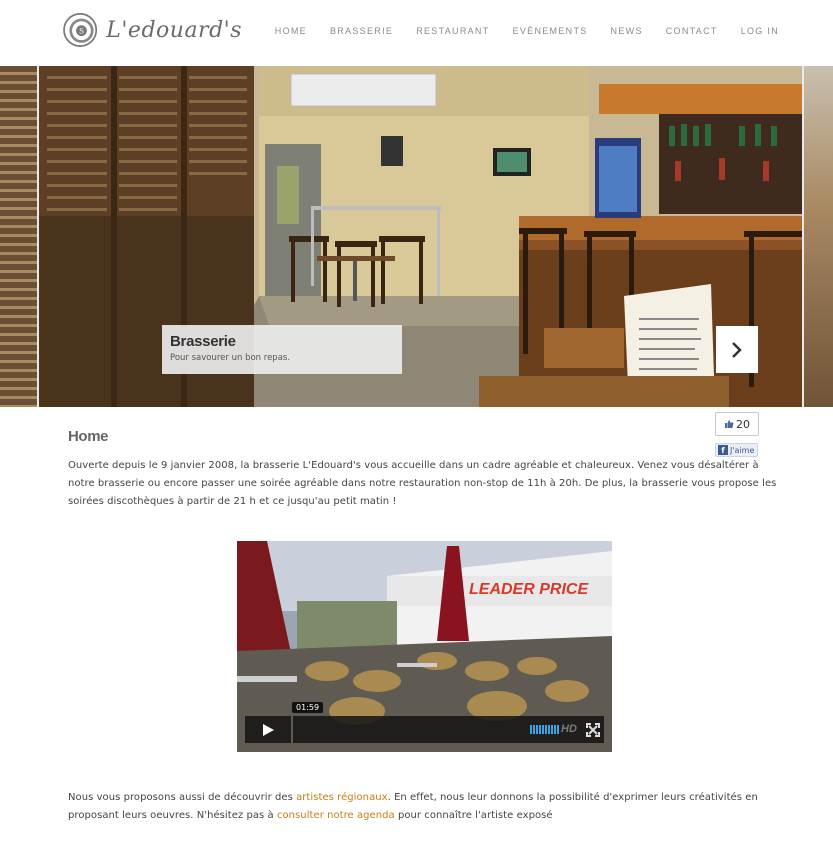 The height and width of the screenshot is (852, 833). I want to click on nav-home: HOME, so click(291, 31).